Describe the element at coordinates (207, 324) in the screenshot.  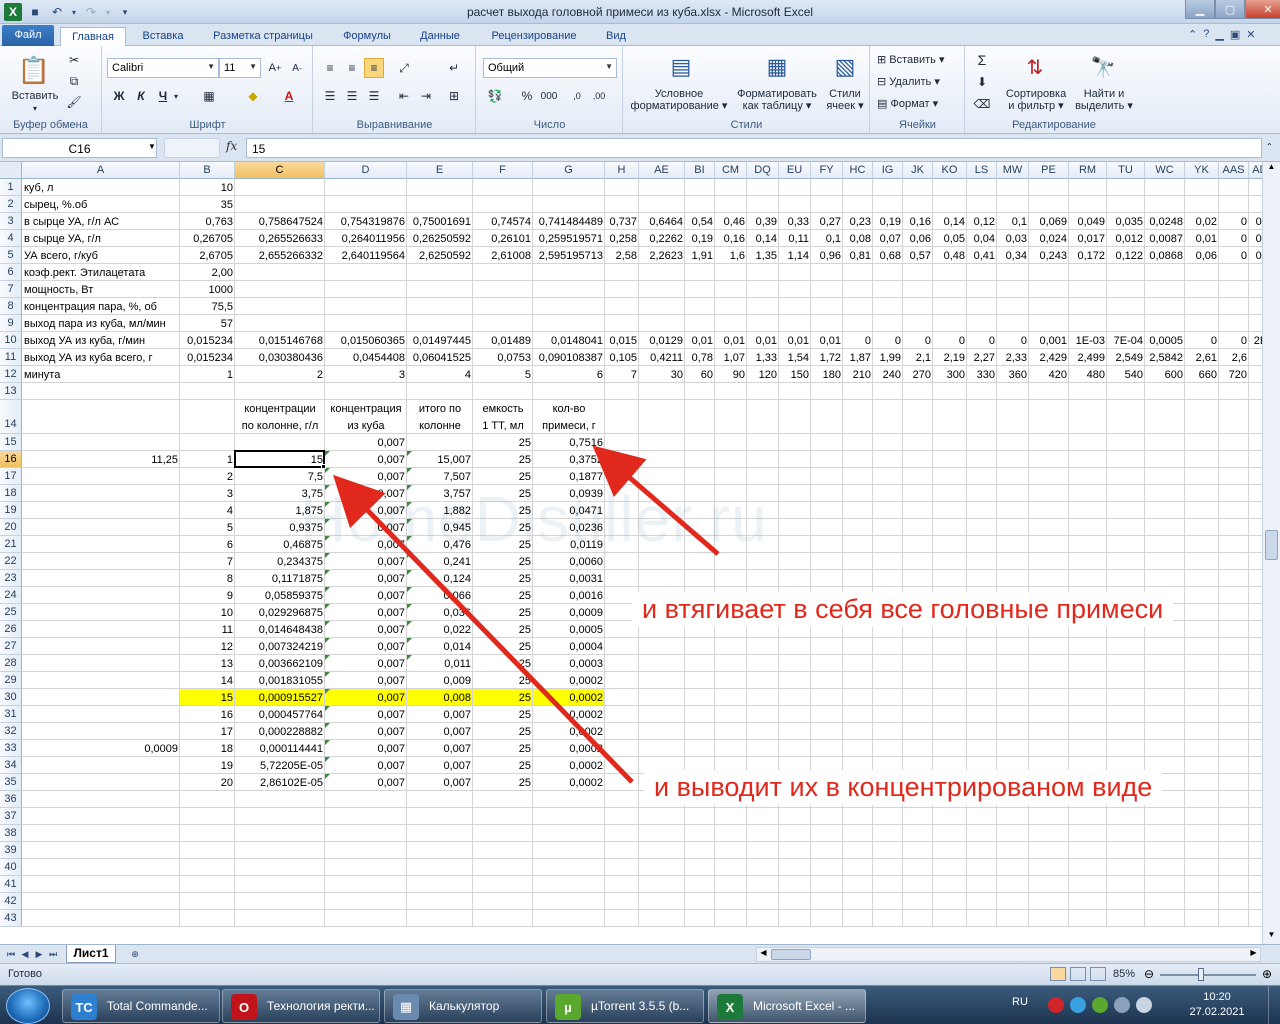
I see `cell-b9: 57` at that location.